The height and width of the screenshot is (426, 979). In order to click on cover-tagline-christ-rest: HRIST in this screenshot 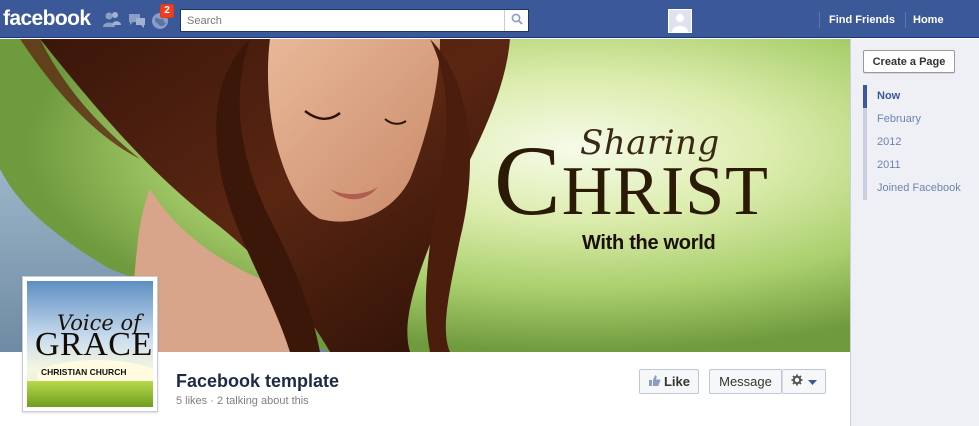, I will do `click(665, 191)`.